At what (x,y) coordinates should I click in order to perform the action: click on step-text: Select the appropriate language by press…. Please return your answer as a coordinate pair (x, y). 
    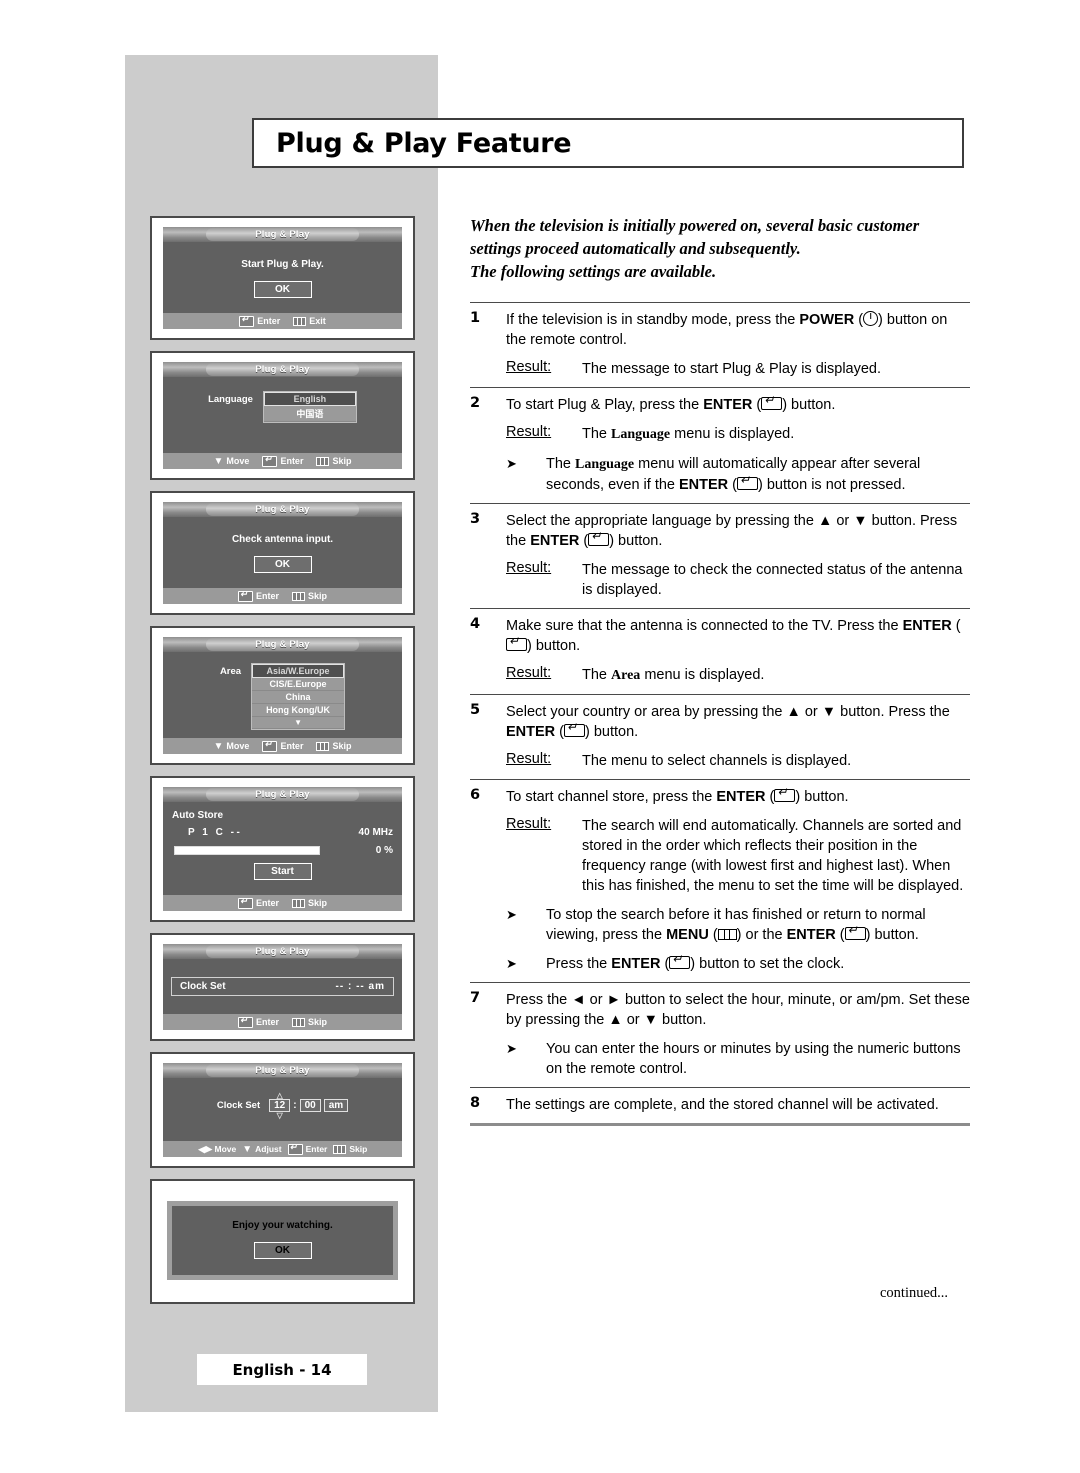
    Looking at the image, I should click on (738, 531).